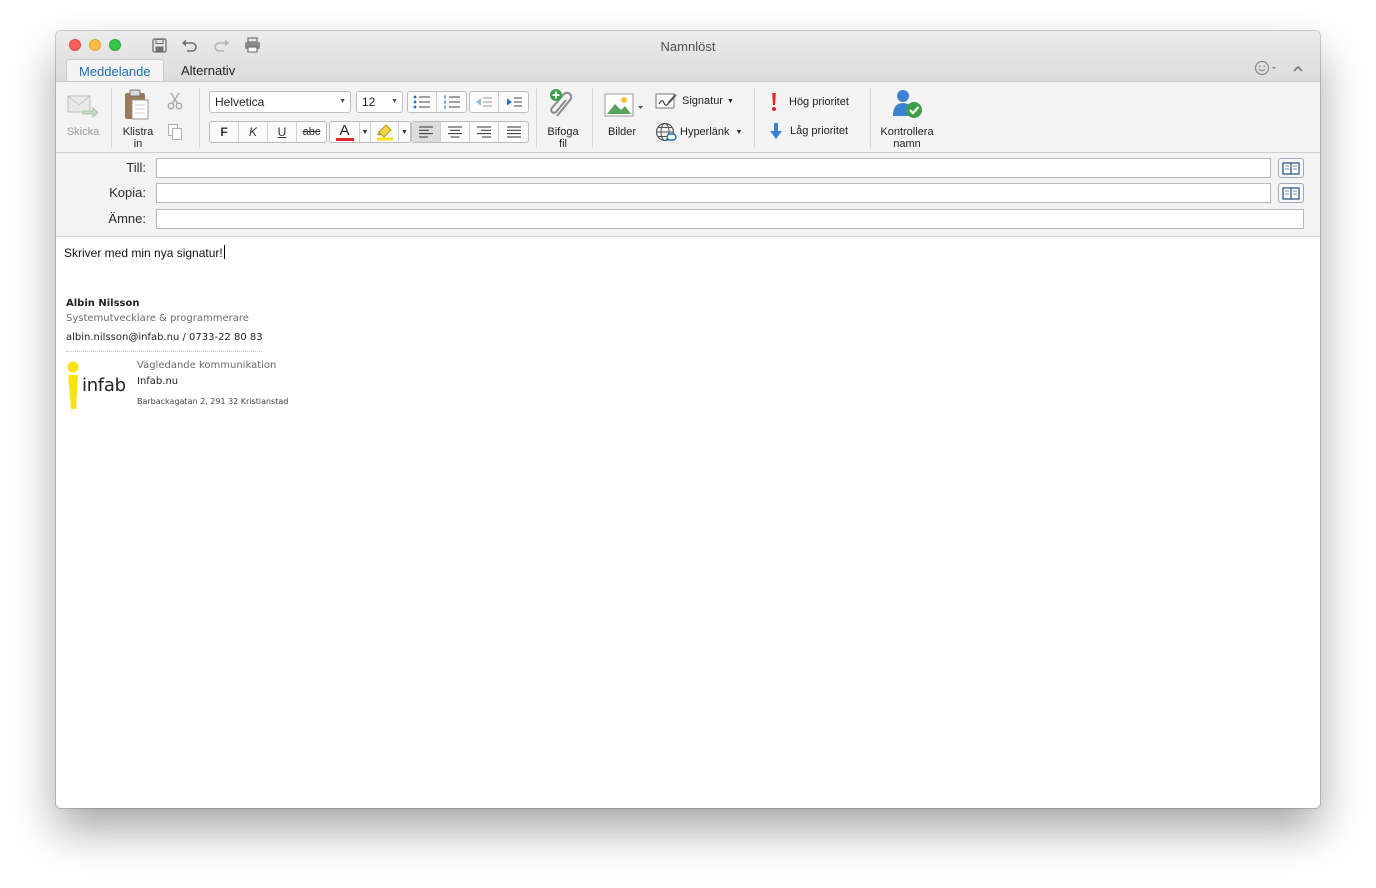 Image resolution: width=1376 pixels, height=888 pixels. I want to click on italic-button: K, so click(253, 132).